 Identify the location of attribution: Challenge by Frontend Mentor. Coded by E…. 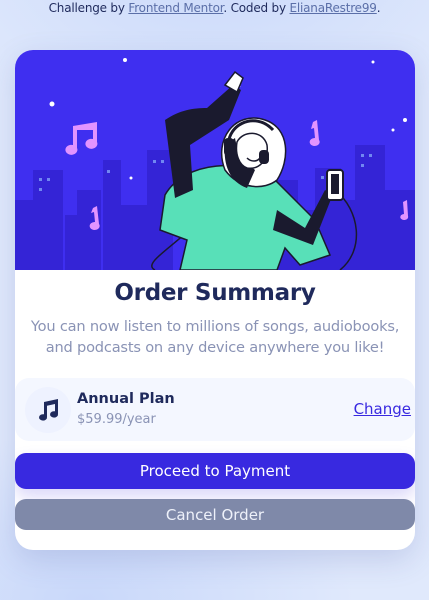
(214, 9).